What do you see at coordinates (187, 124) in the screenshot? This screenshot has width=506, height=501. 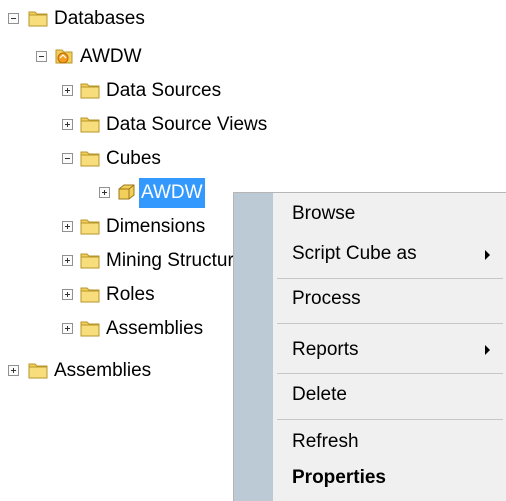 I see `tree-node-label: Data Source Views` at bounding box center [187, 124].